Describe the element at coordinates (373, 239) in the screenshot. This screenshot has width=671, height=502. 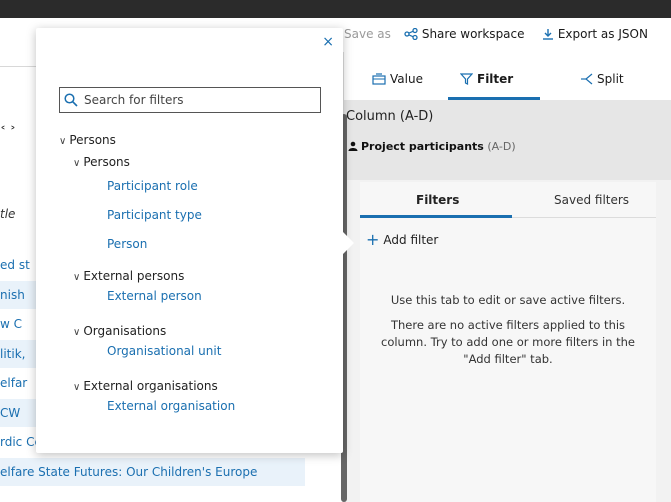
I see `plus-icon: +` at that location.